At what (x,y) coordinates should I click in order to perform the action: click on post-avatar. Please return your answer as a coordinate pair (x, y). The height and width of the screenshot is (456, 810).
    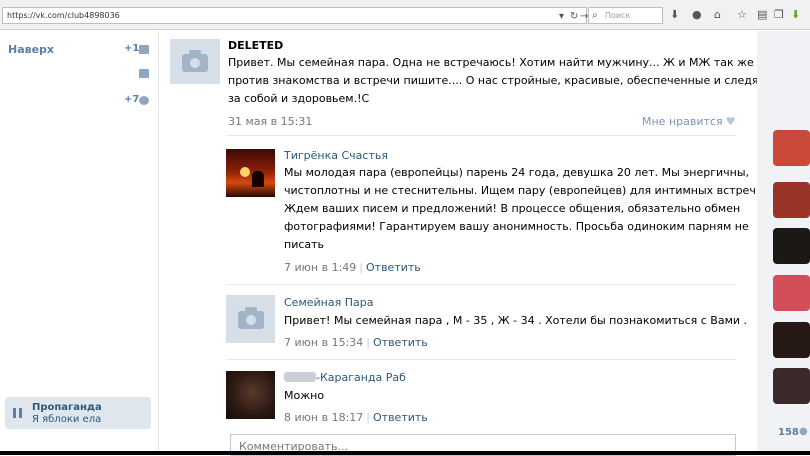
    Looking at the image, I should click on (195, 61).